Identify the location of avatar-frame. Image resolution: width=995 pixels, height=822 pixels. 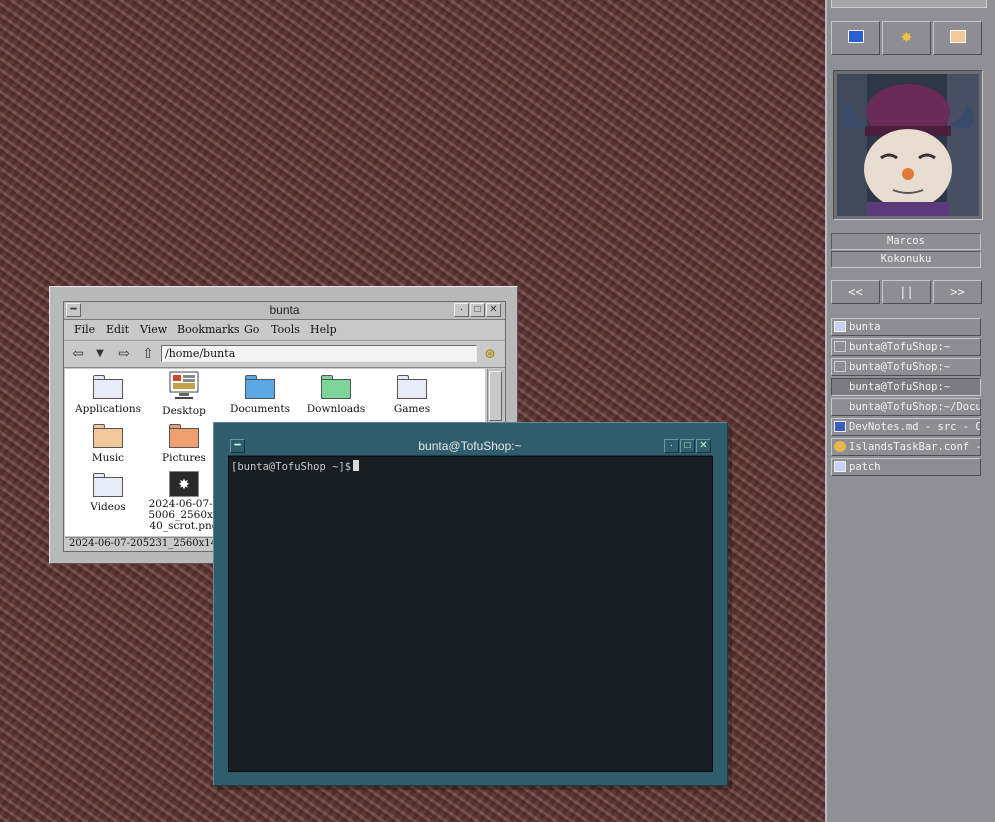
(908, 145).